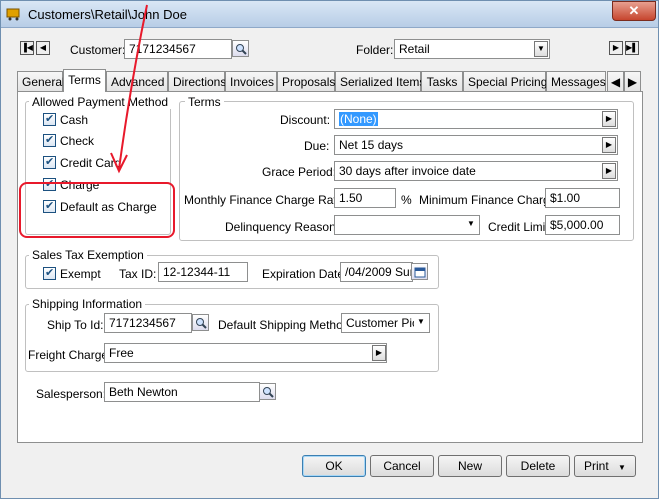 Image resolution: width=659 pixels, height=499 pixels. I want to click on tab-general: General, so click(41, 81).